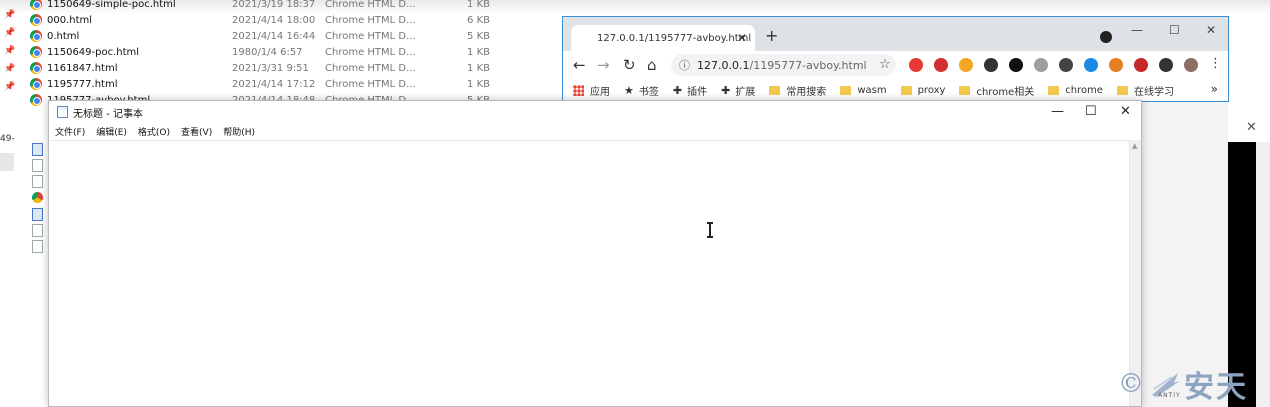  What do you see at coordinates (863, 90) in the screenshot?
I see `bookmark-item: wasm` at bounding box center [863, 90].